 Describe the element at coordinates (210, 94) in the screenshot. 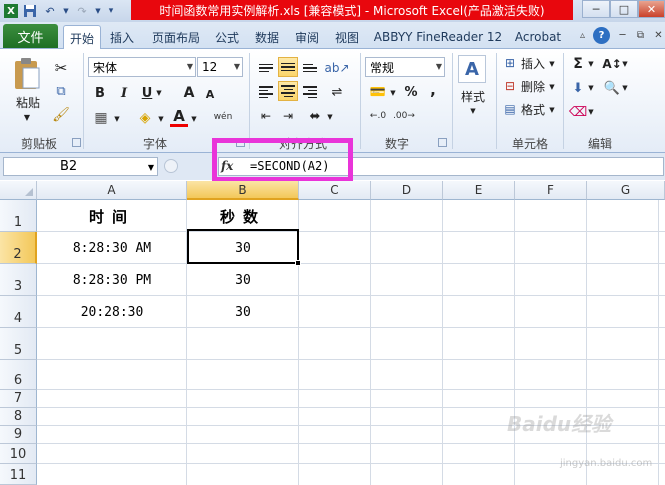

I see `shrink-font-button: A` at that location.